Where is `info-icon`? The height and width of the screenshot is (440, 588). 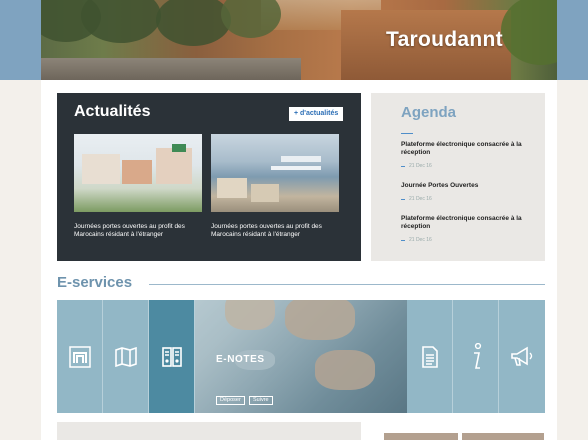 info-icon is located at coordinates (477, 355).